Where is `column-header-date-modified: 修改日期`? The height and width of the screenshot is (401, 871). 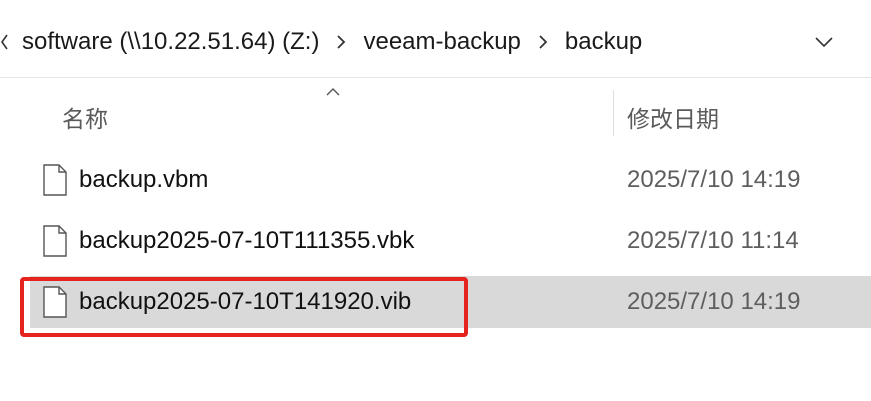
column-header-date-modified: 修改日期 is located at coordinates (673, 117).